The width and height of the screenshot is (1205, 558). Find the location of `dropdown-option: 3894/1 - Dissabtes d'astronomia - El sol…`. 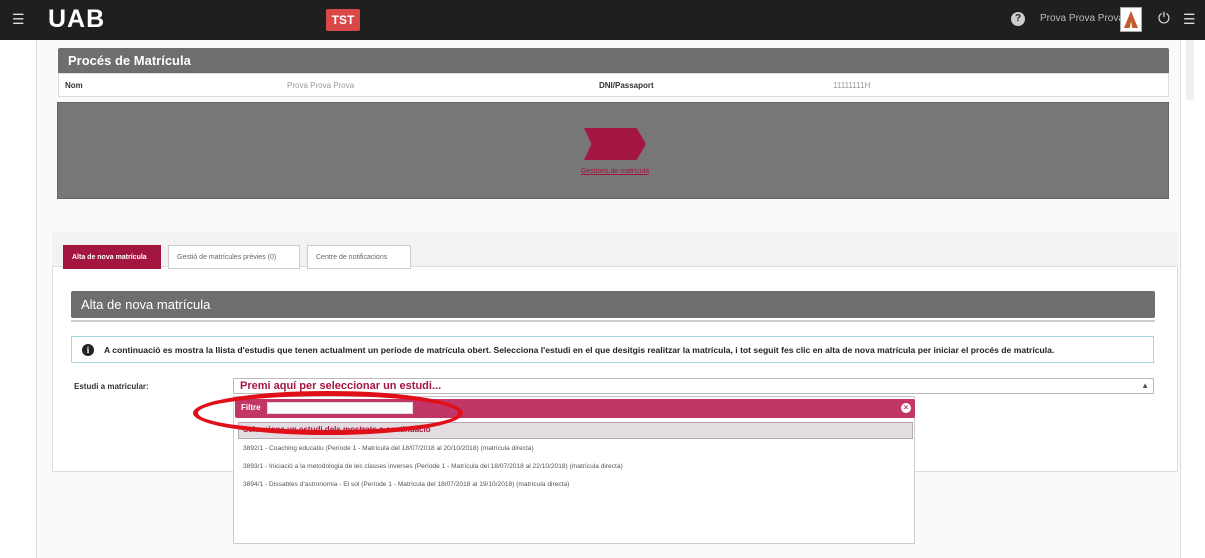

dropdown-option: 3894/1 - Dissabtes d'astronomia - El sol… is located at coordinates (406, 484).